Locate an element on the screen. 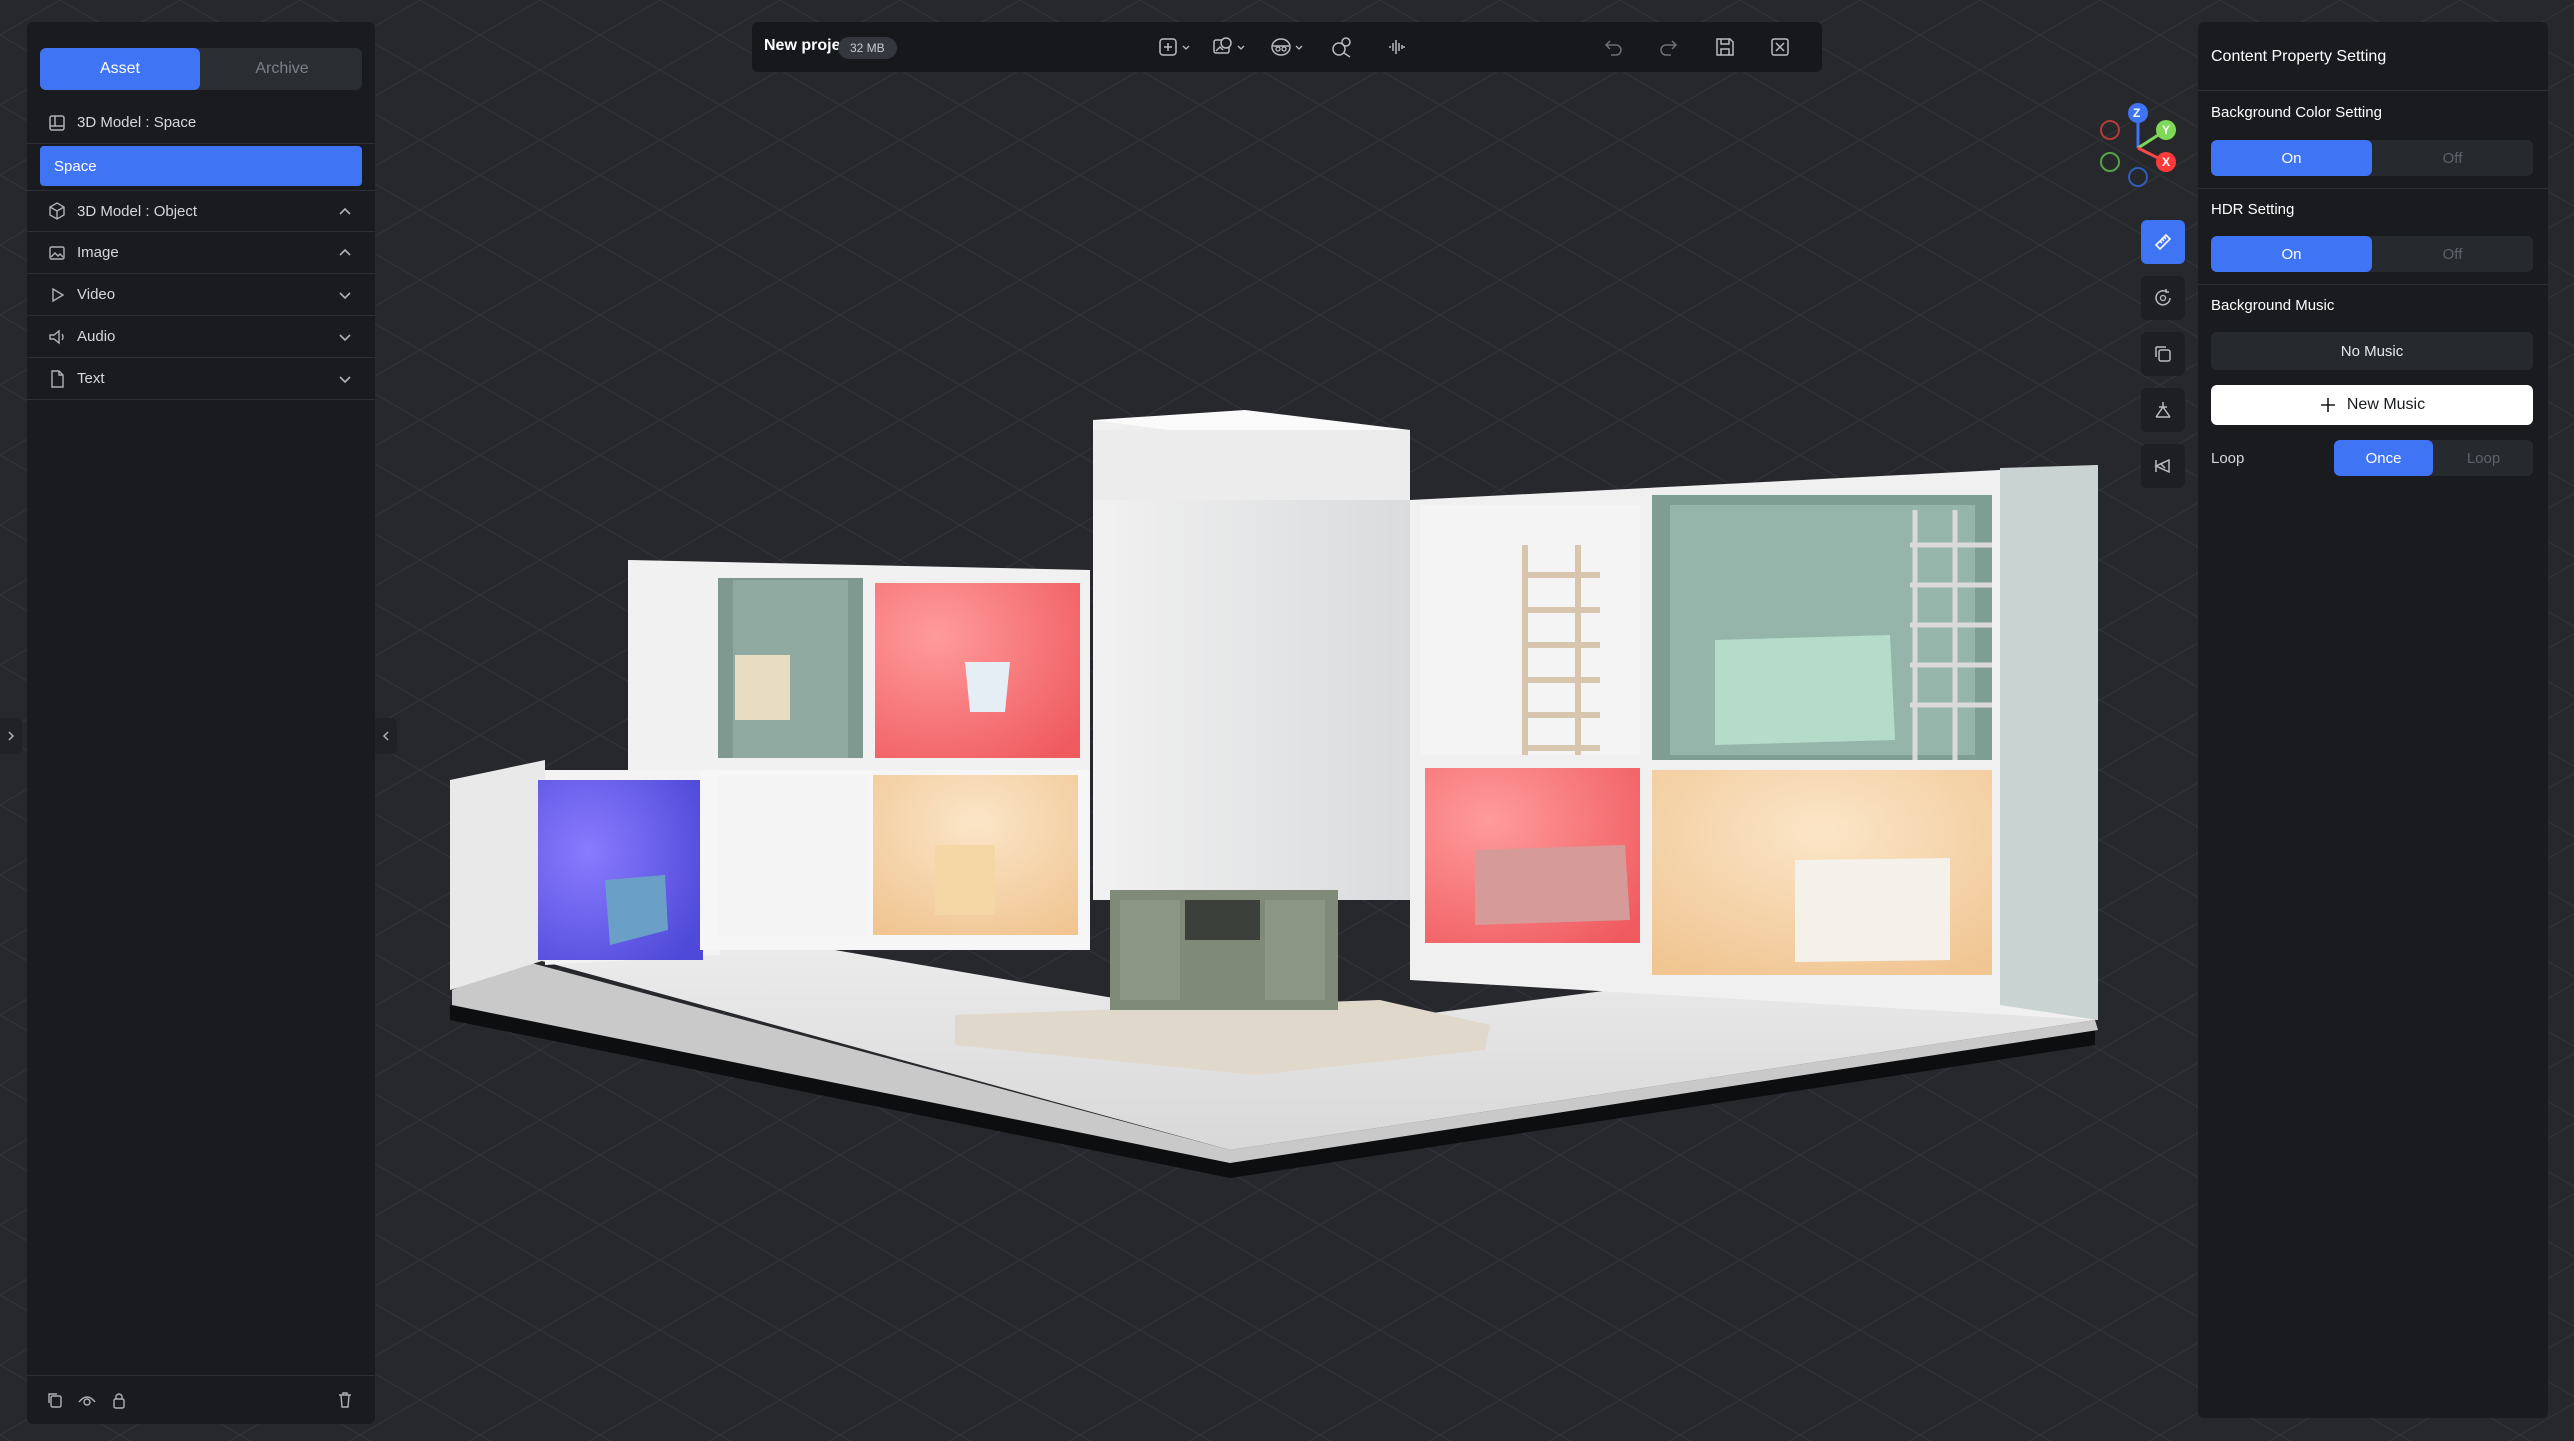  rotate-tool is located at coordinates (2163, 298).